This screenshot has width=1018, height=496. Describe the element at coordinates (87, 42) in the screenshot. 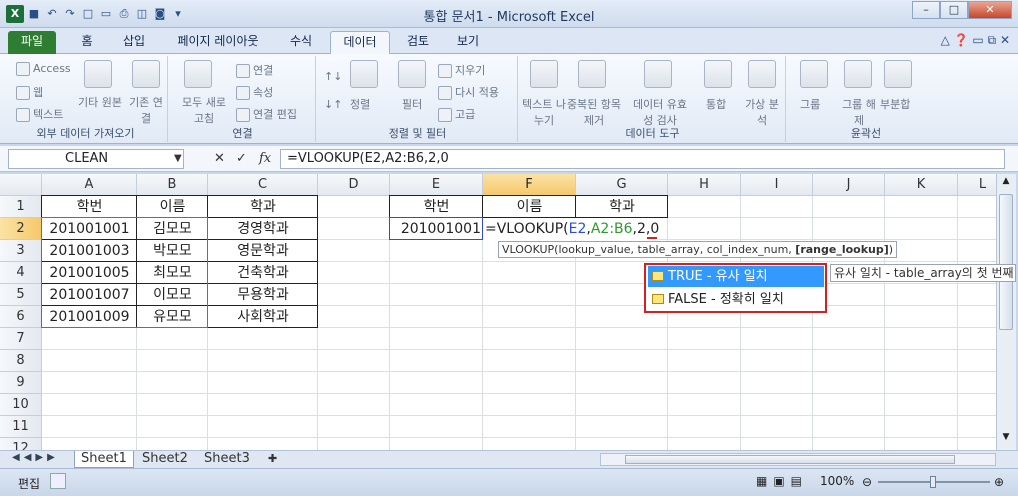

I see `tab-home: 홈` at that location.